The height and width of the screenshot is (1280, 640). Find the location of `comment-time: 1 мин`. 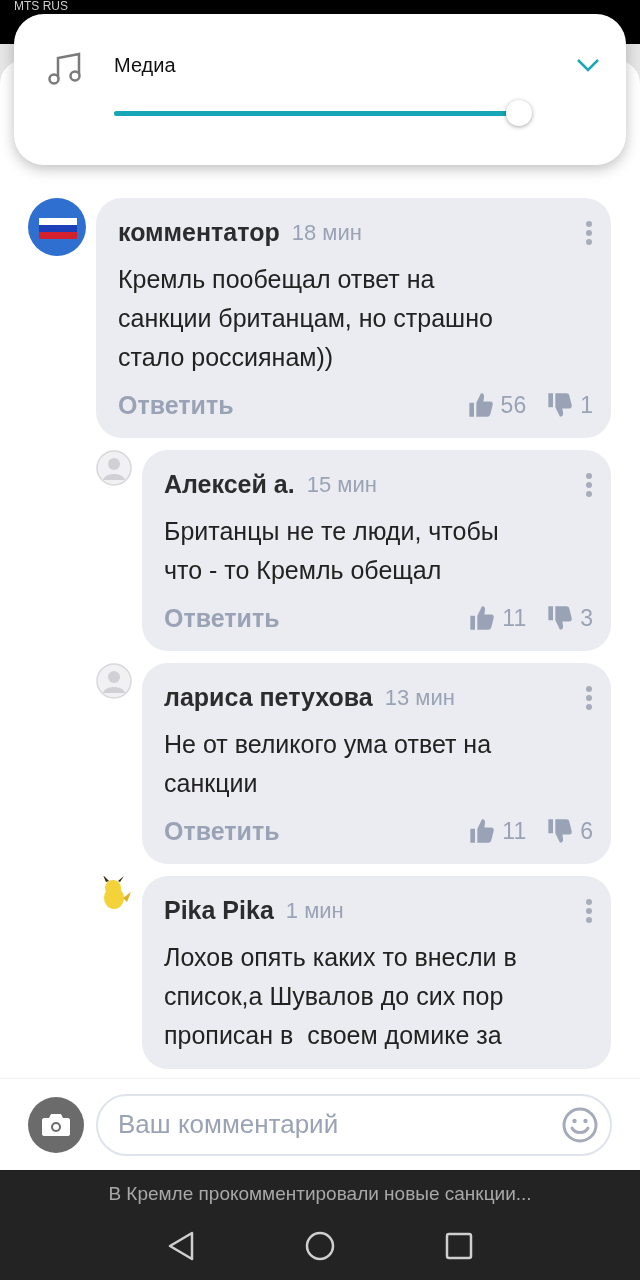

comment-time: 1 мин is located at coordinates (314, 911).